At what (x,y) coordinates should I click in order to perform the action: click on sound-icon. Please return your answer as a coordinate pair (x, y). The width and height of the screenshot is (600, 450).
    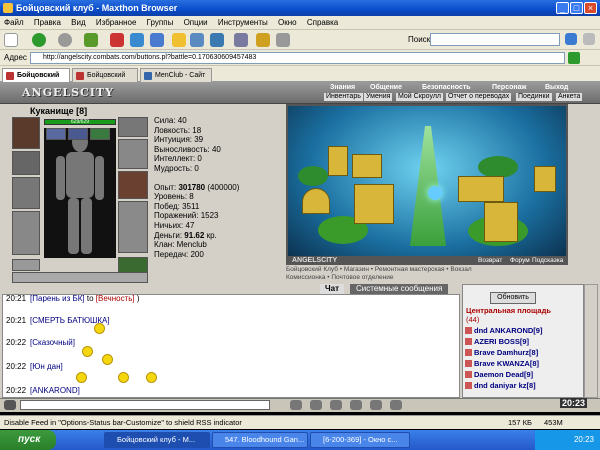
    Looking at the image, I should click on (396, 405).